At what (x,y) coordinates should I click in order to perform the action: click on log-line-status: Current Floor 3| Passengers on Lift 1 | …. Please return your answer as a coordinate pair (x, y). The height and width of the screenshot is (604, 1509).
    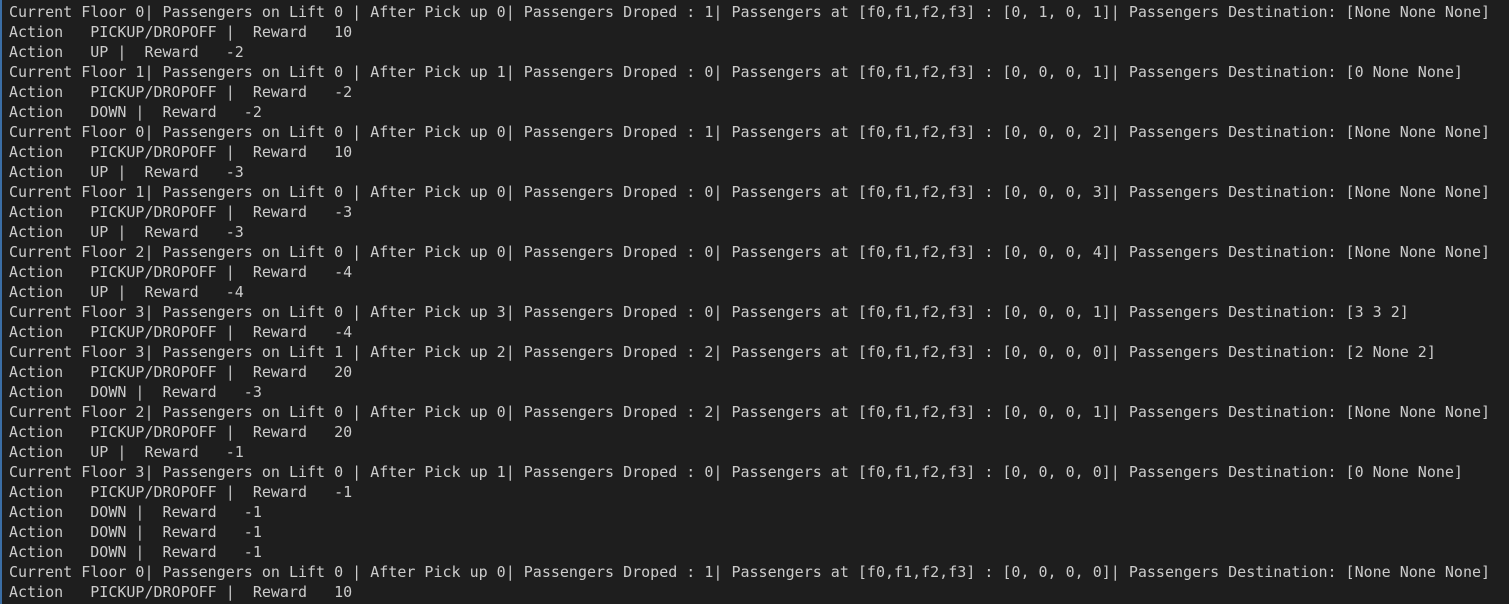
    Looking at the image, I should click on (722, 352).